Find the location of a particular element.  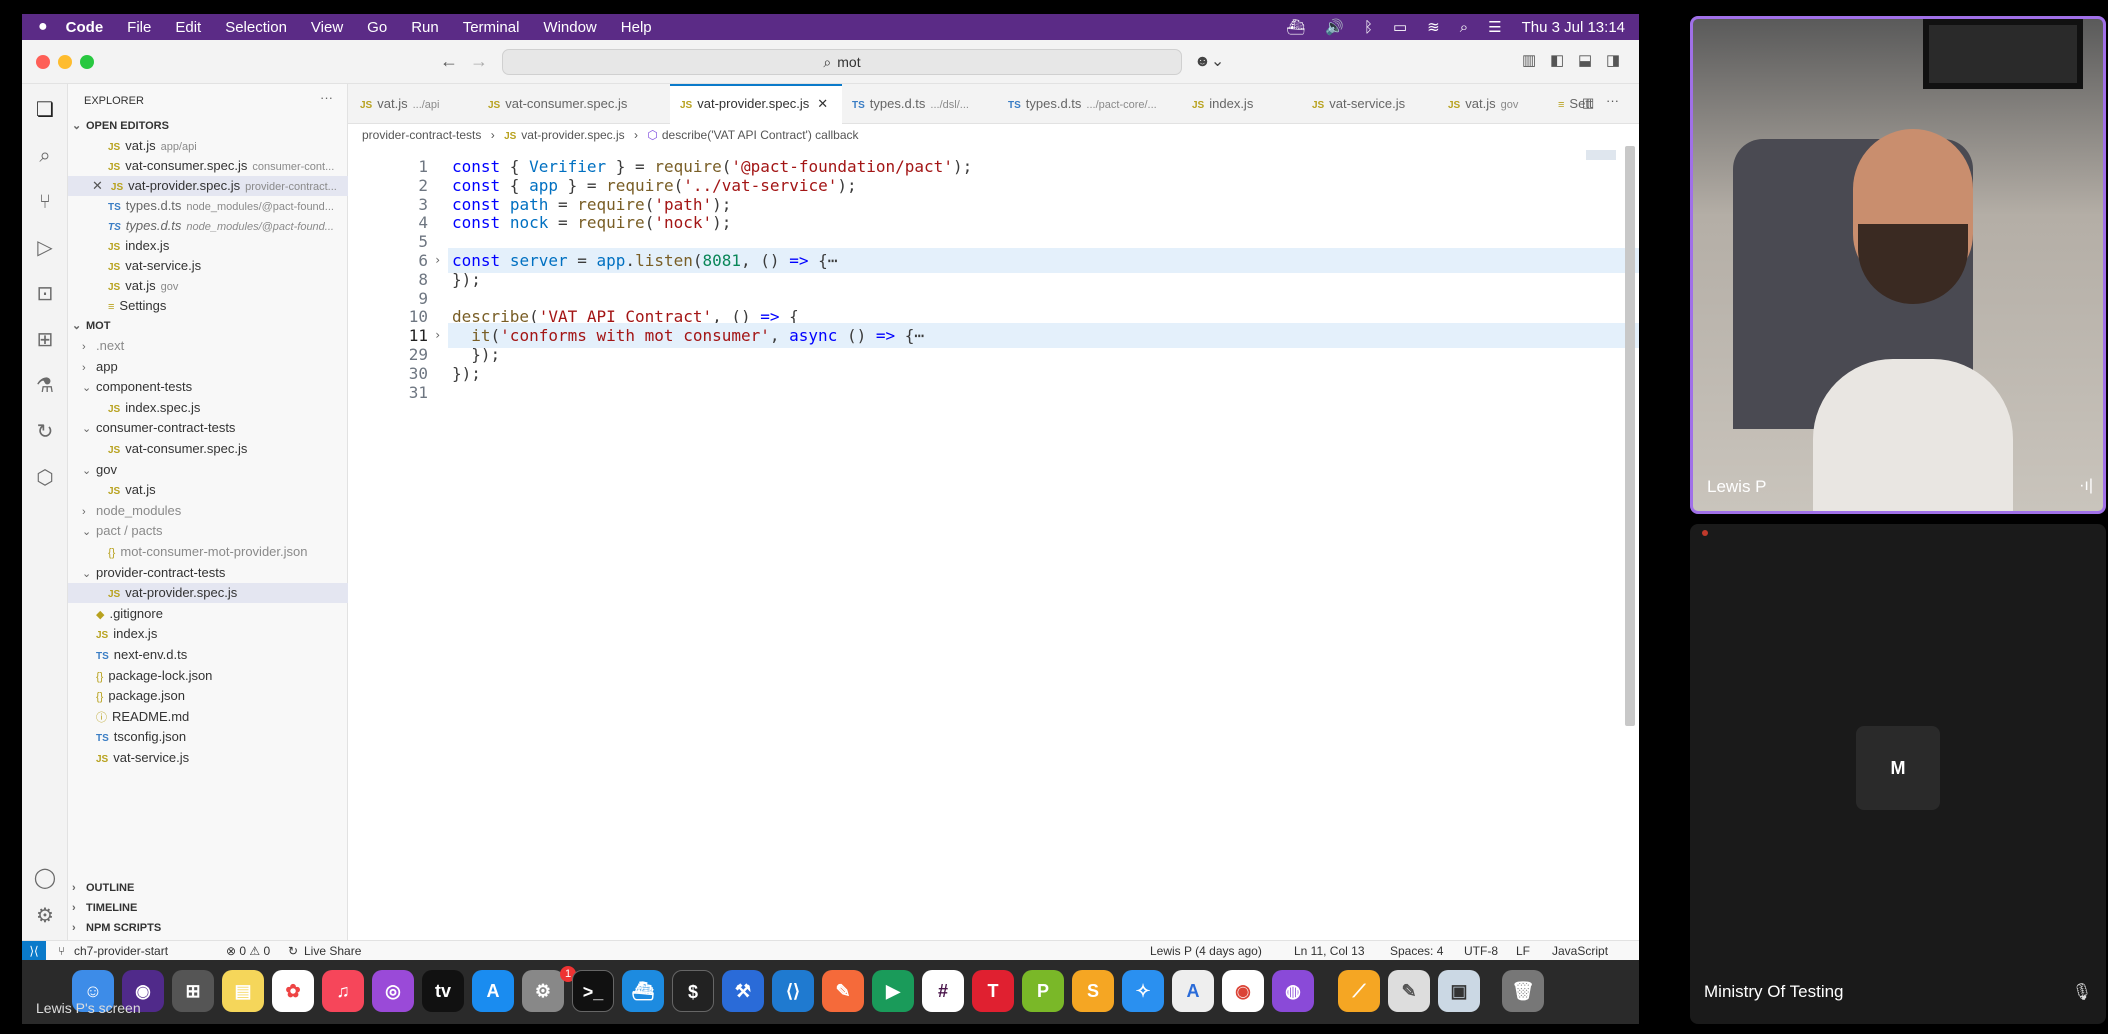

breadcrumb-symbol: describe('VAT API Contract') callback is located at coordinates (760, 135).